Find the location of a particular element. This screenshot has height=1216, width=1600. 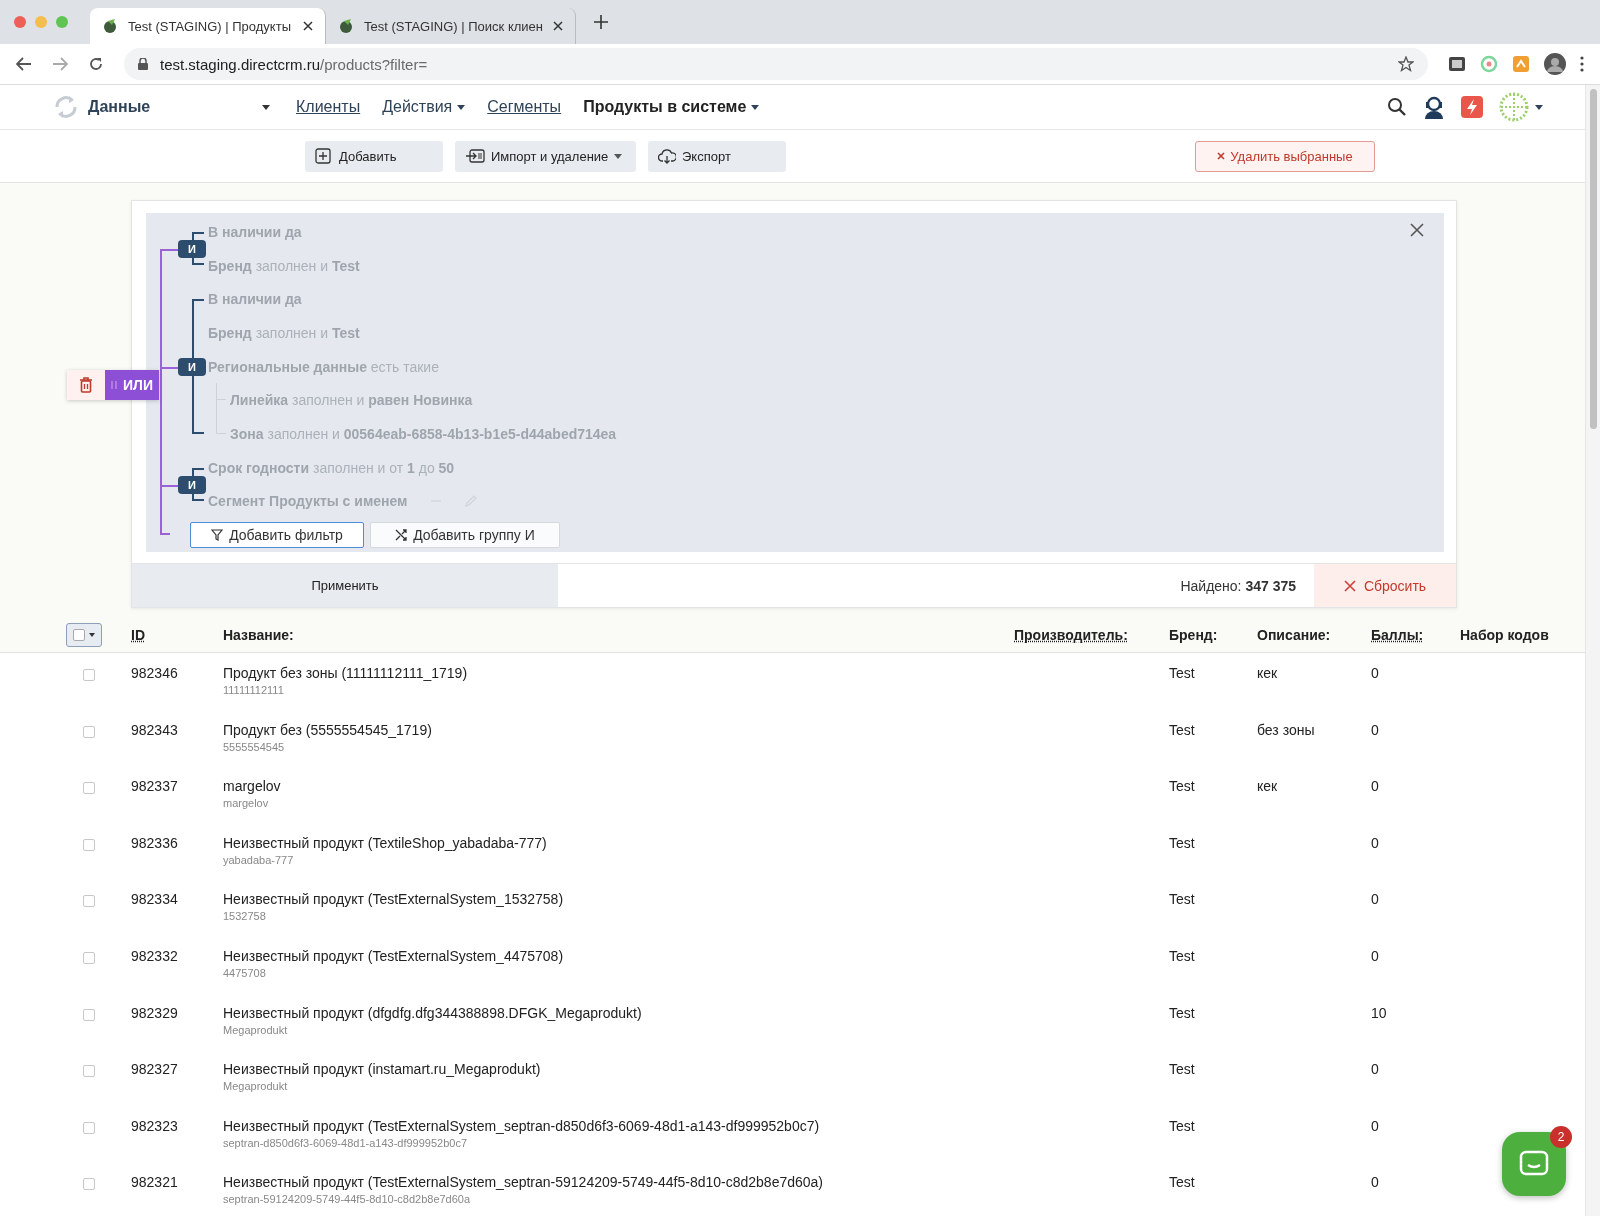

star-icon is located at coordinates (1406, 64).